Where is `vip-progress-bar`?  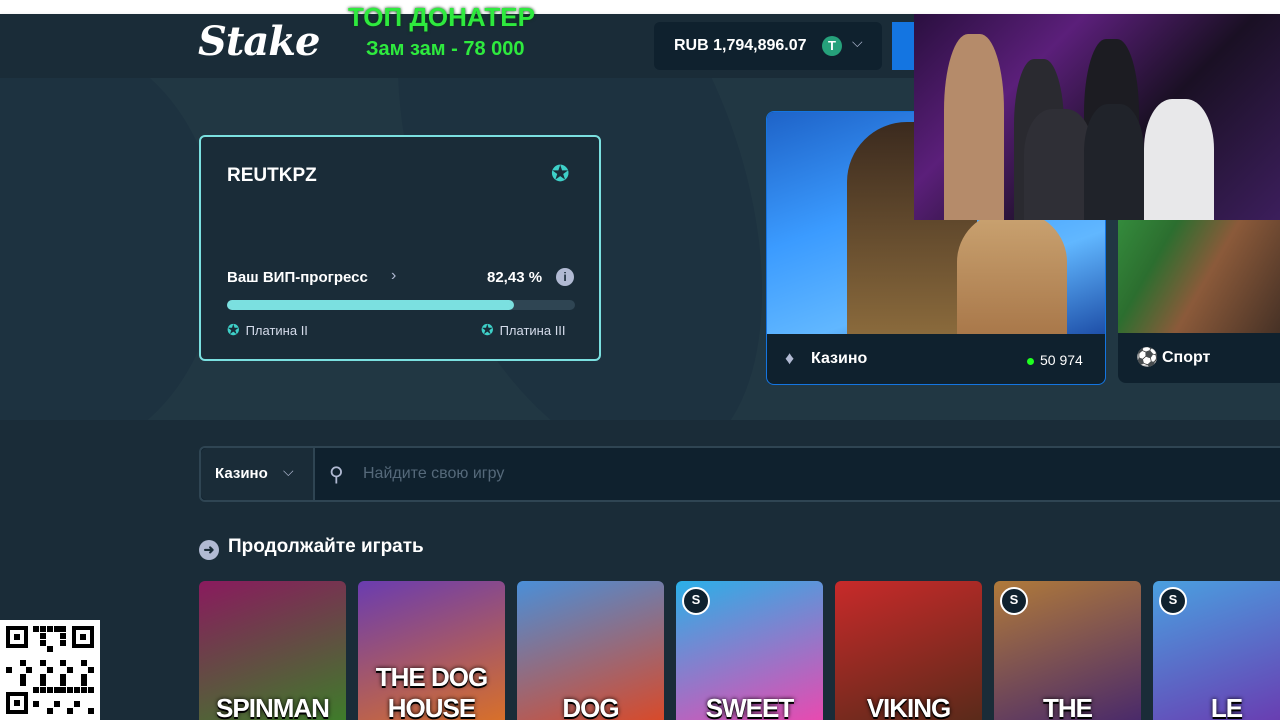 vip-progress-bar is located at coordinates (401, 305).